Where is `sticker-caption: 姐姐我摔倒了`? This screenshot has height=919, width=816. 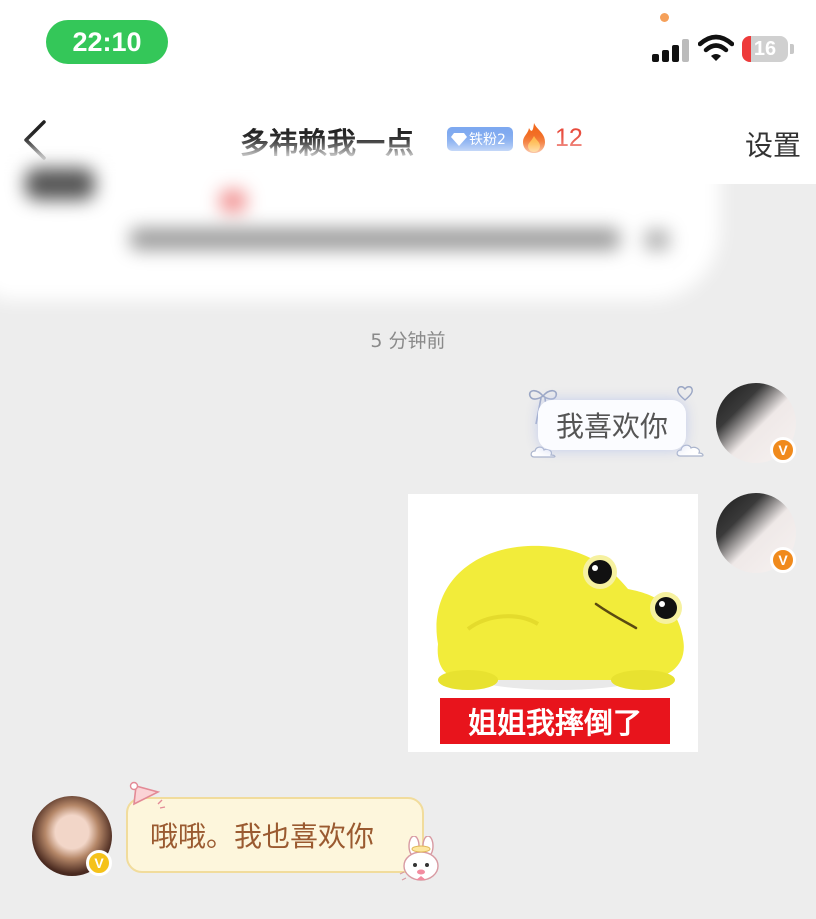 sticker-caption: 姐姐我摔倒了 is located at coordinates (555, 721).